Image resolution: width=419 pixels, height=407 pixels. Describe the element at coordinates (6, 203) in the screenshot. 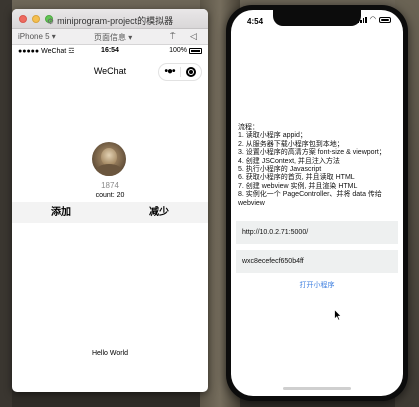

I see `desktop-background-left` at that location.